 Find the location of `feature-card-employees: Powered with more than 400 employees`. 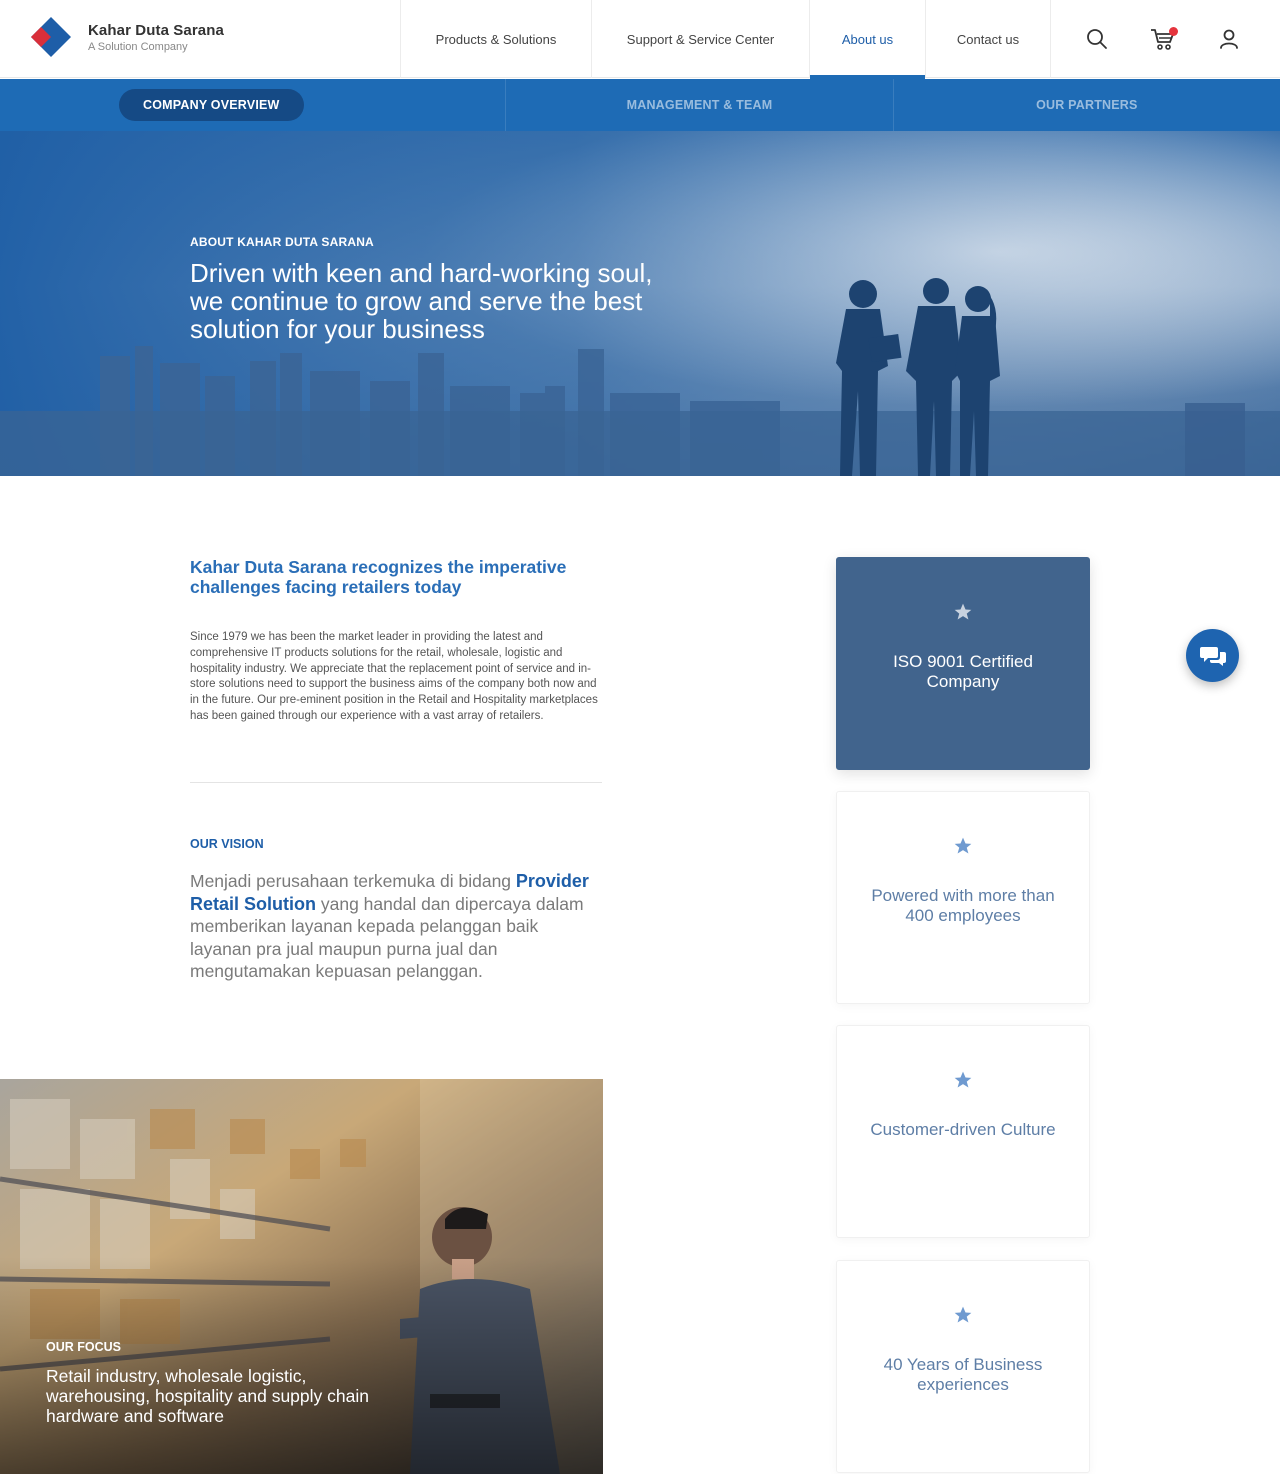

feature-card-employees: Powered with more than 400 employees is located at coordinates (963, 897).